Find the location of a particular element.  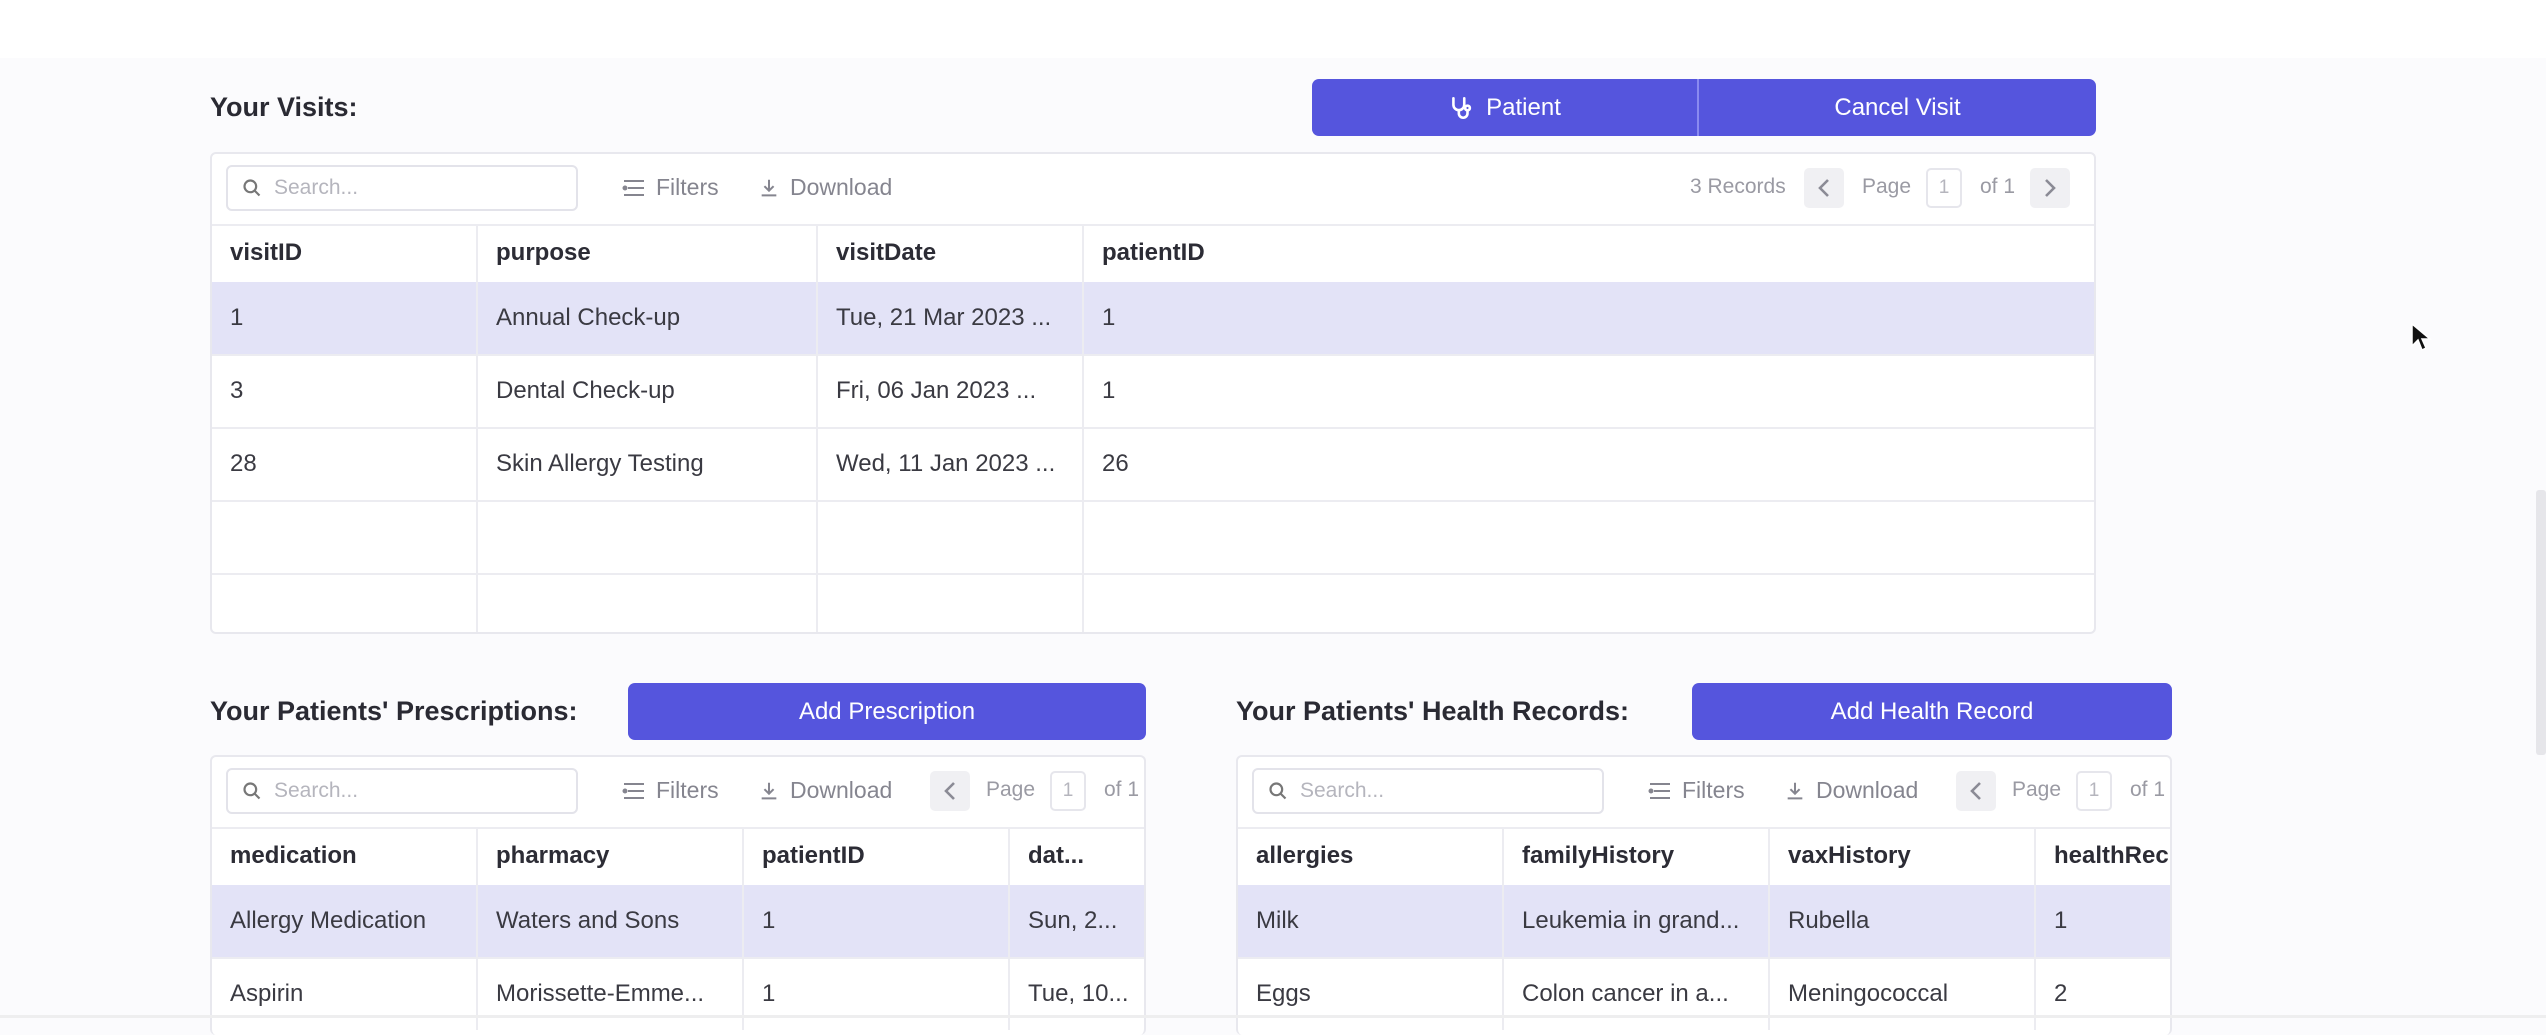

prescriptions-filters-button: Filters is located at coordinates (670, 790).